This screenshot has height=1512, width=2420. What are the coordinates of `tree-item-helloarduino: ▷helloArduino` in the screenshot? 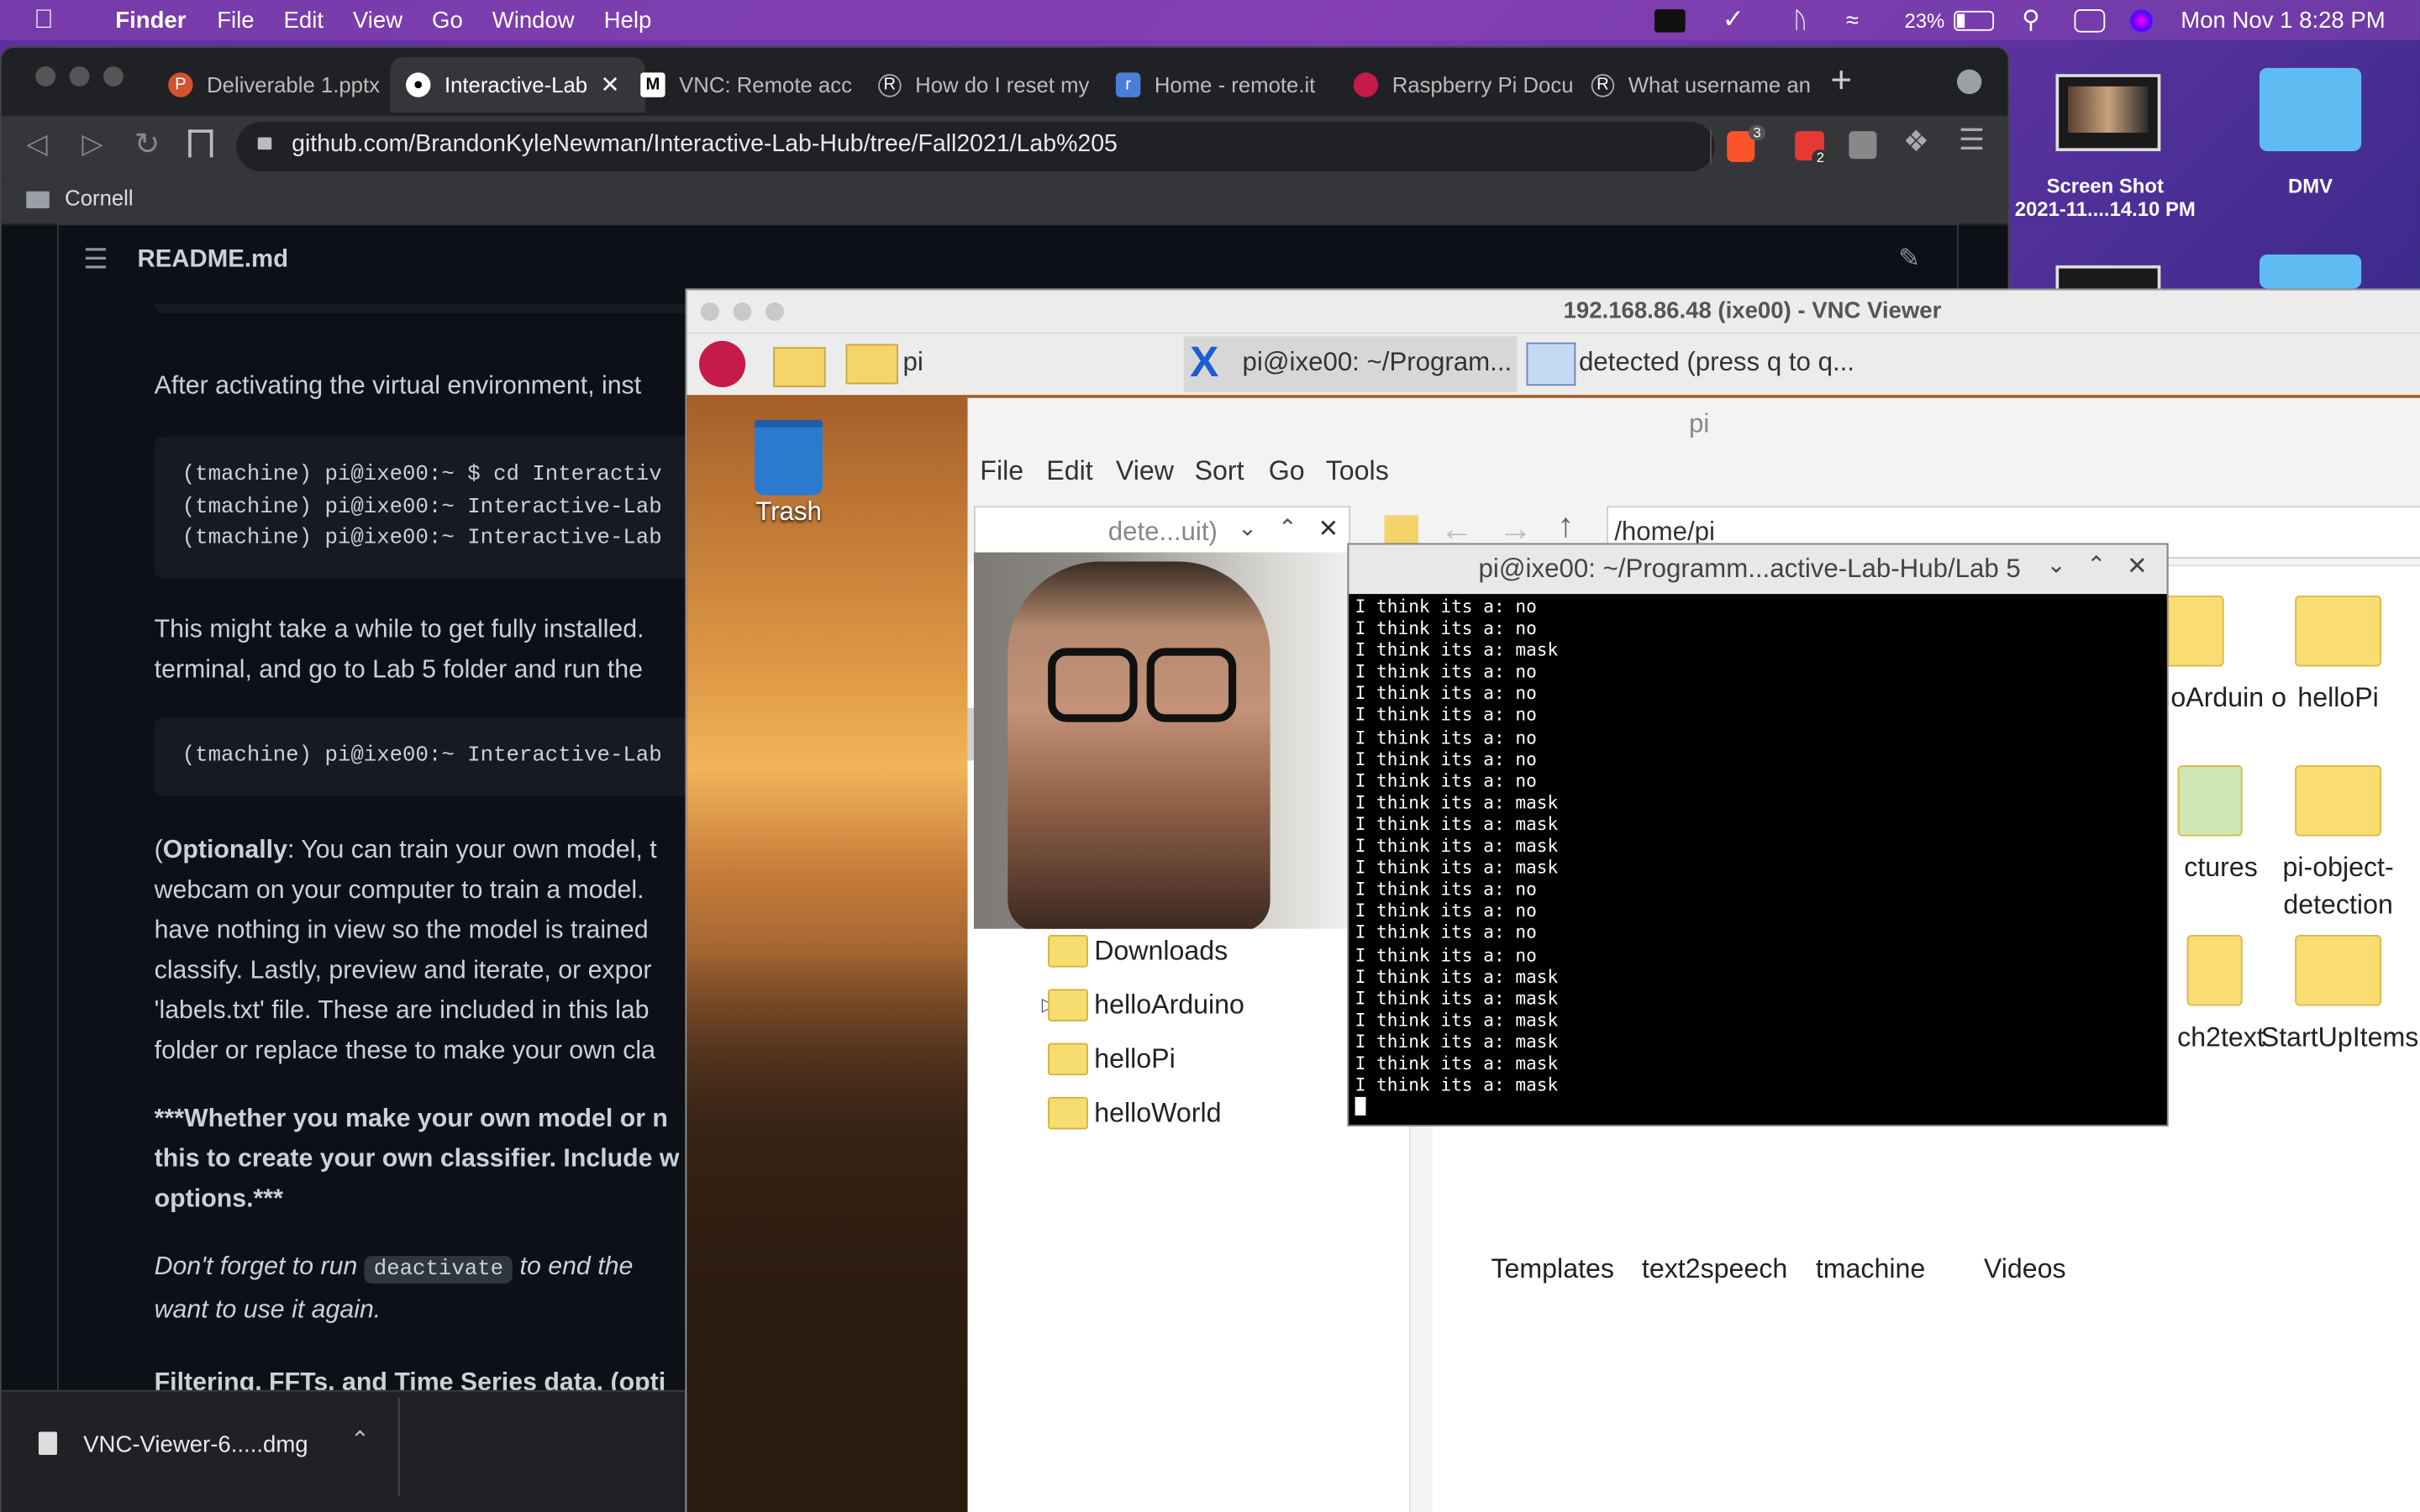 It's located at (1188, 1004).